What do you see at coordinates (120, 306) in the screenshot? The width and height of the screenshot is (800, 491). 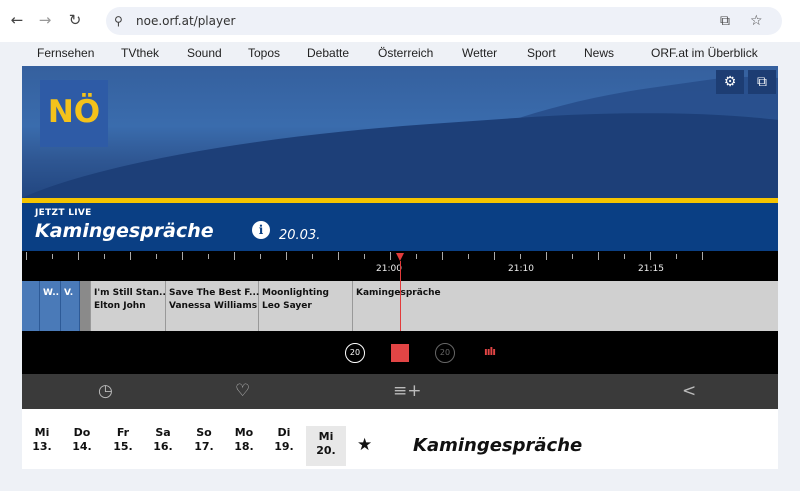 I see `program-artist: Elton John` at bounding box center [120, 306].